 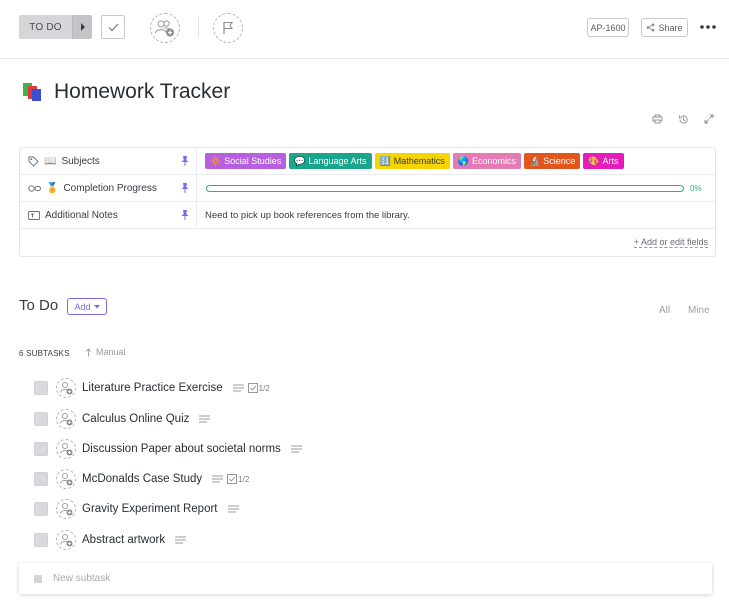 I want to click on subtask-row: Calculus Online Quiz, so click(x=122, y=419).